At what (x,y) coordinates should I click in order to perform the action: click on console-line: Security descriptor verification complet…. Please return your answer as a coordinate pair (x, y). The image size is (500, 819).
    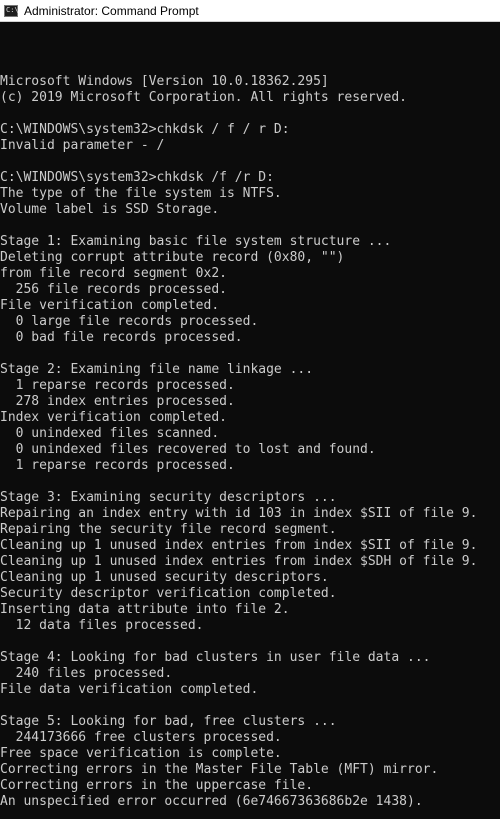
    Looking at the image, I should click on (168, 593).